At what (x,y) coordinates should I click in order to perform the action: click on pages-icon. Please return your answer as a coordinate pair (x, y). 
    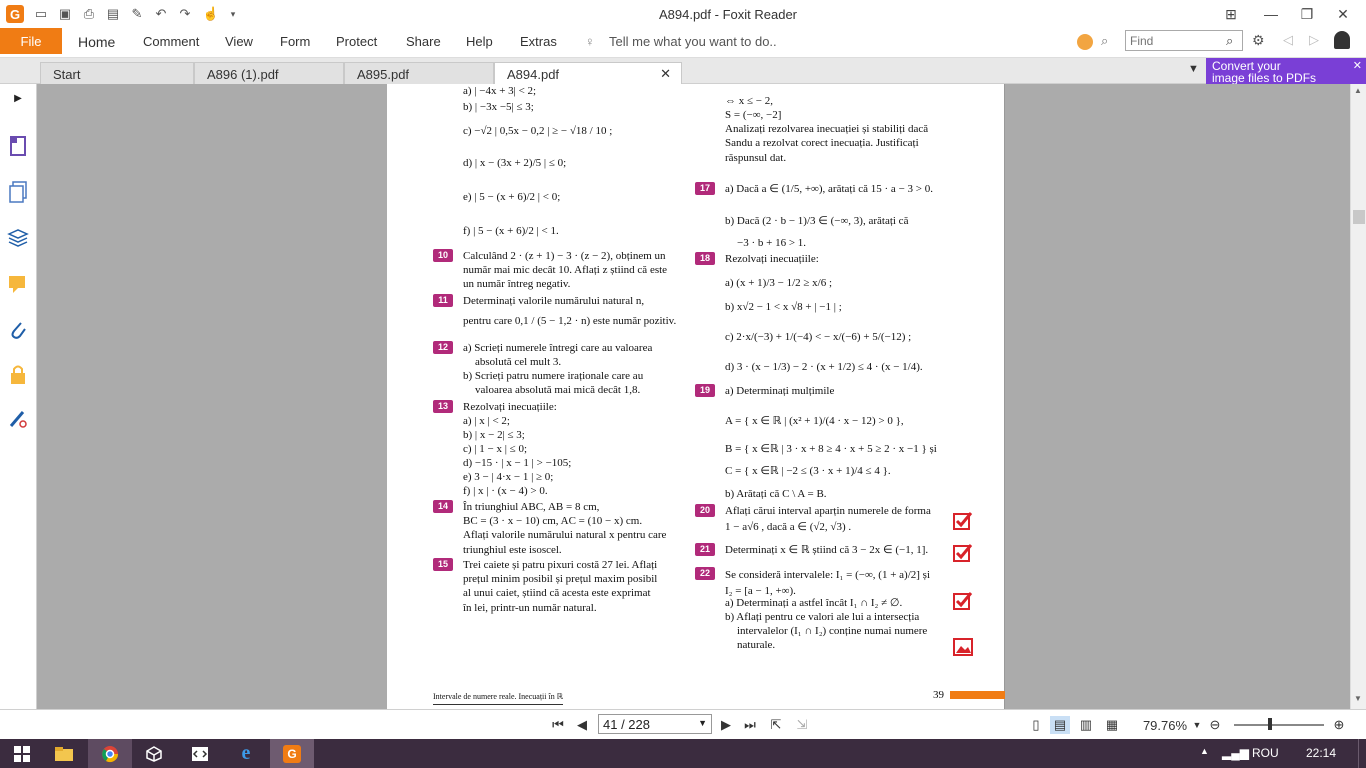
    Looking at the image, I should click on (18, 192).